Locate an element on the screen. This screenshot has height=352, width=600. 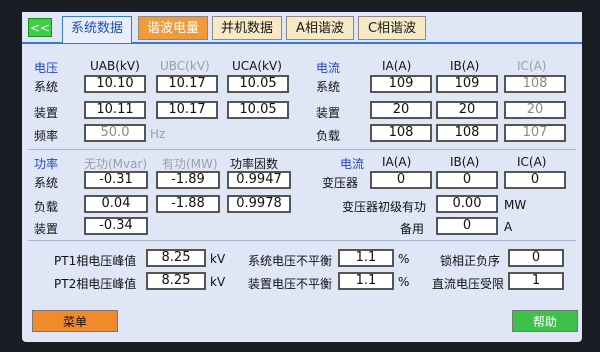
power-header-reactive: 无功(Mvar) is located at coordinates (116, 164).